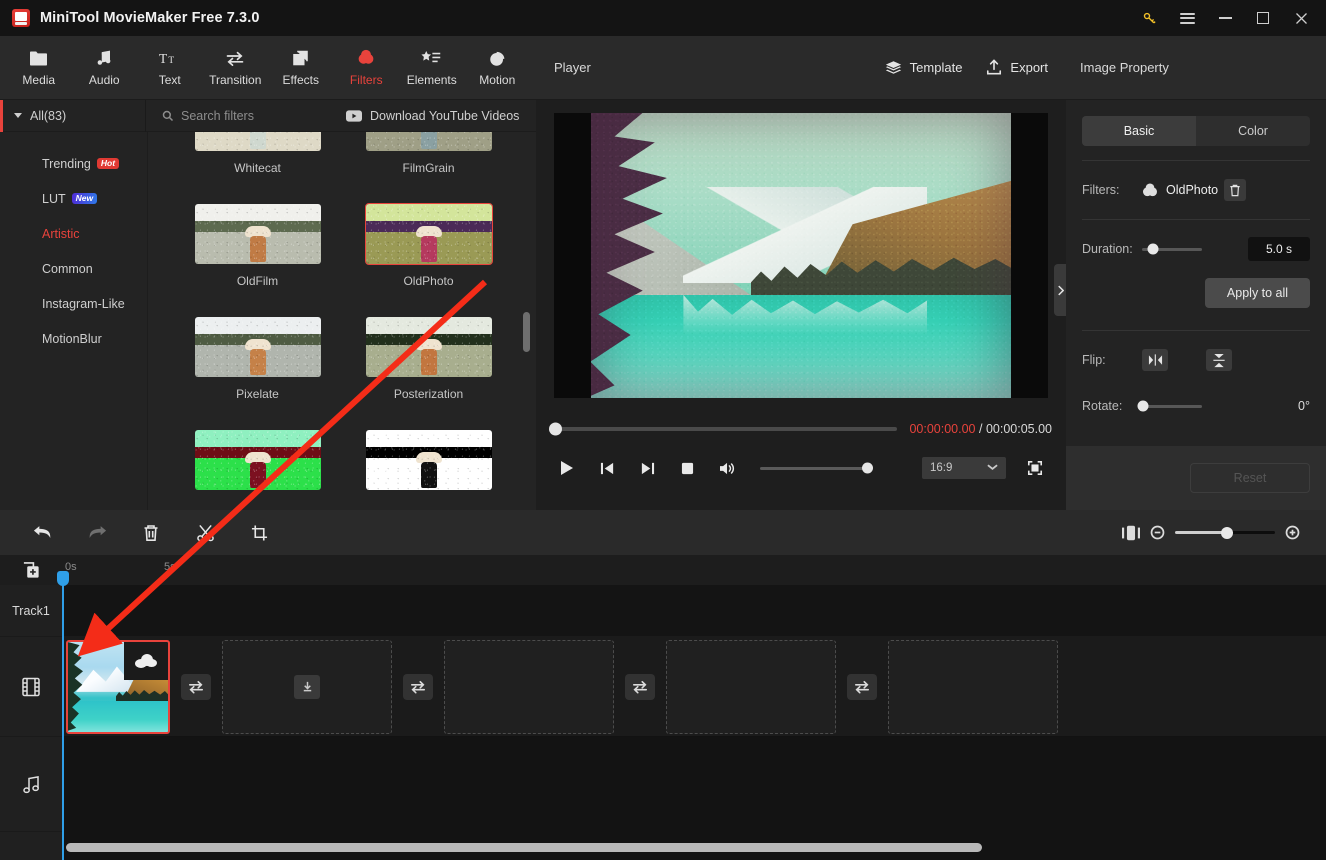 The width and height of the screenshot is (1326, 860). Describe the element at coordinates (1094, 360) in the screenshot. I see `flip-label: Flip:` at that location.